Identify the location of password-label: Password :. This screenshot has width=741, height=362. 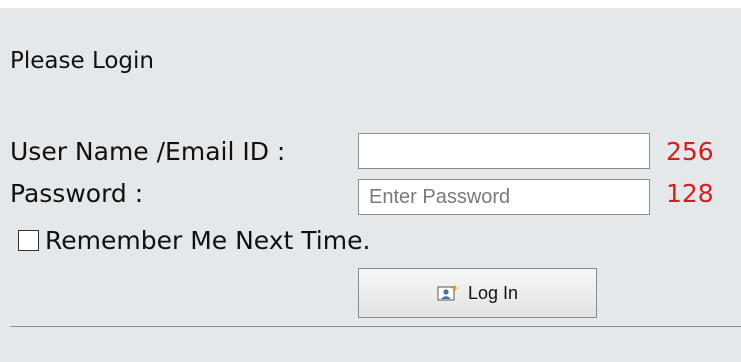
(77, 193).